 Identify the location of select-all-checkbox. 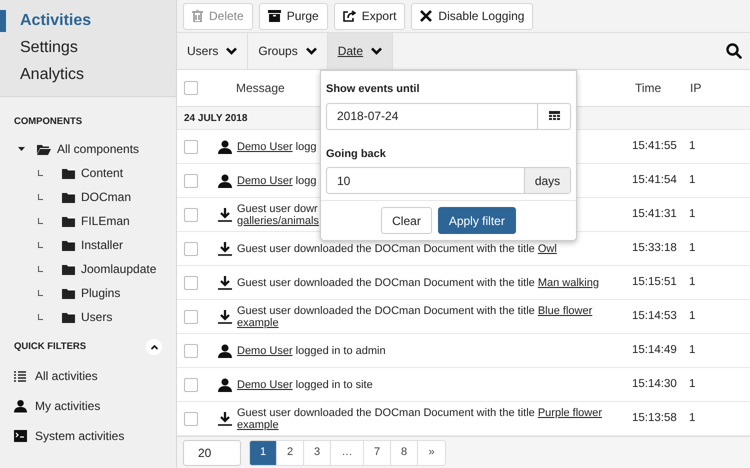
(191, 88).